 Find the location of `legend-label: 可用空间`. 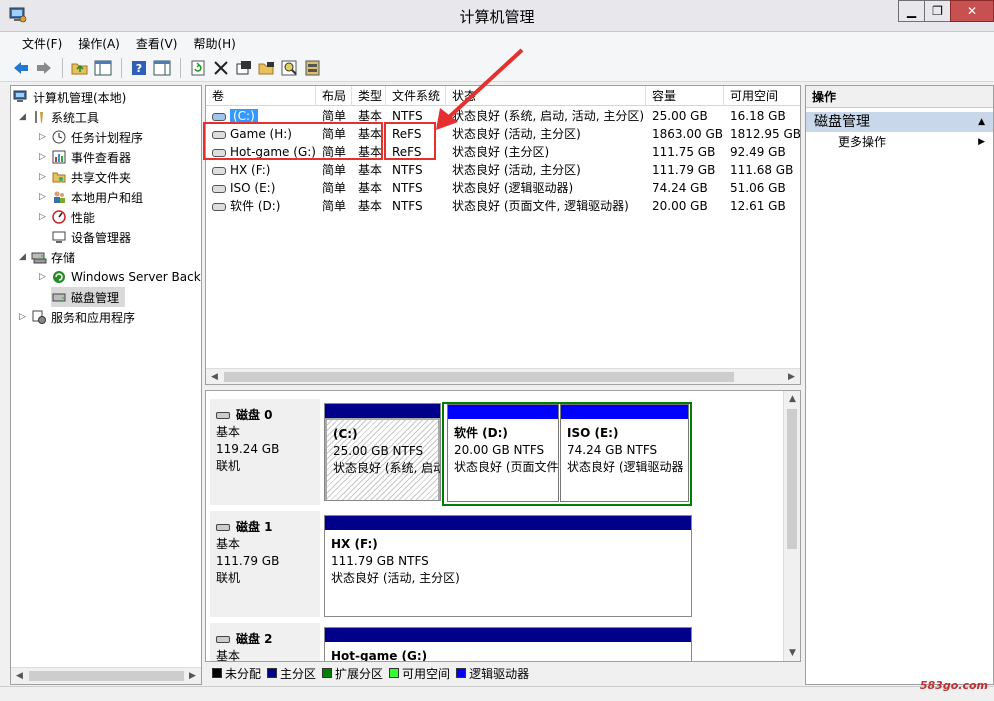

legend-label: 可用空间 is located at coordinates (426, 673).